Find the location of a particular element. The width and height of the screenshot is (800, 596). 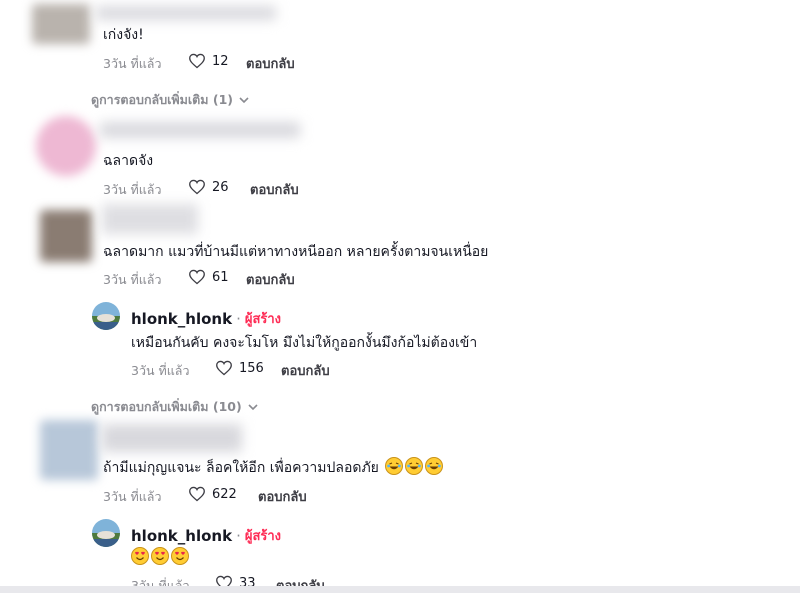

like-count: 12 is located at coordinates (220, 61).